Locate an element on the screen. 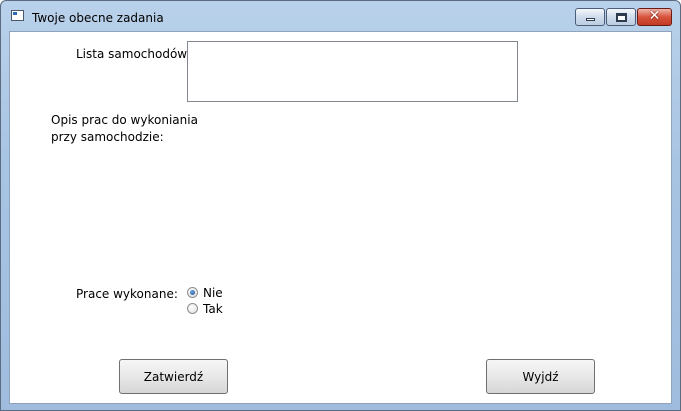  title-bar: Twoje obecne zadania ✕ is located at coordinates (340, 16).